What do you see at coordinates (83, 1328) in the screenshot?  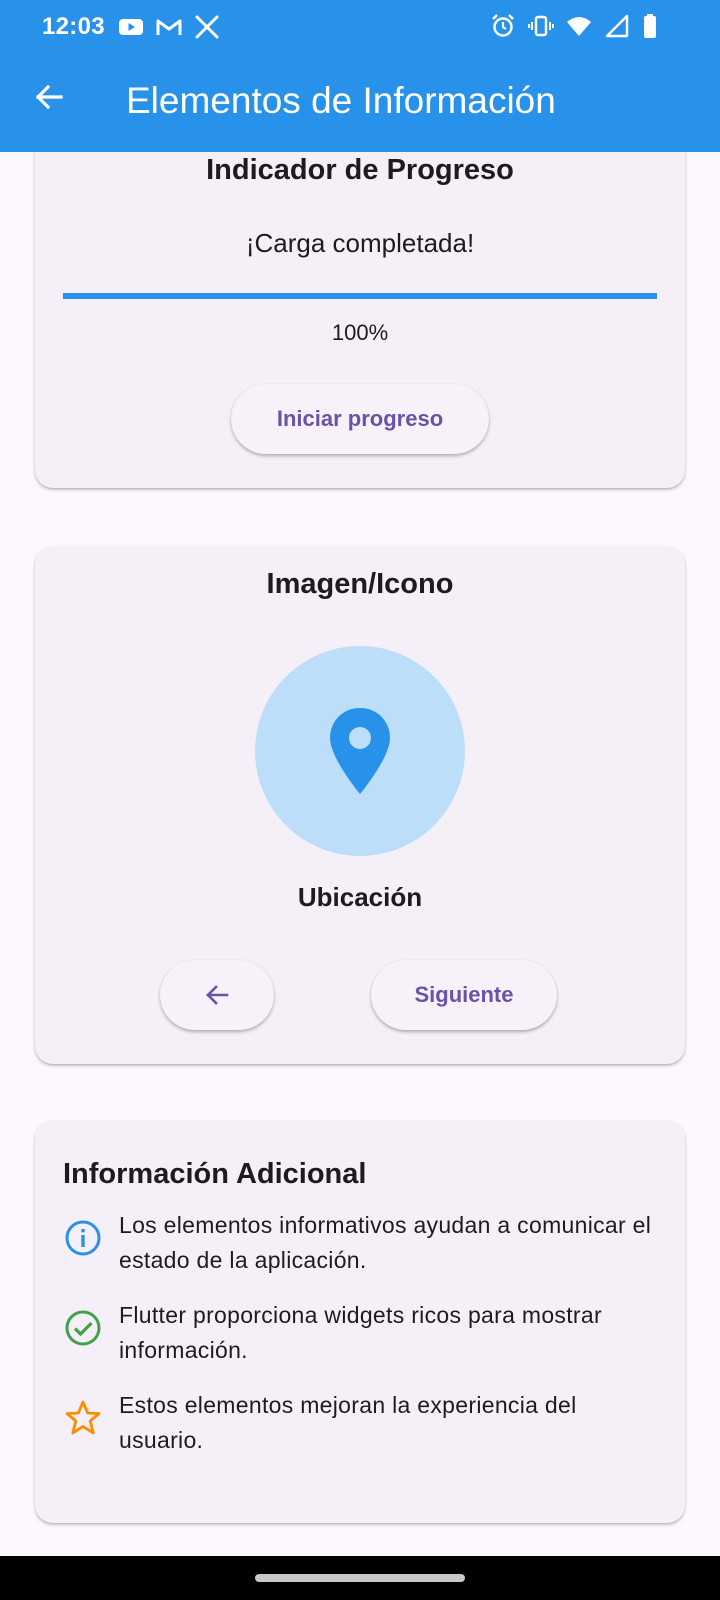 I see `check-circle-icon` at bounding box center [83, 1328].